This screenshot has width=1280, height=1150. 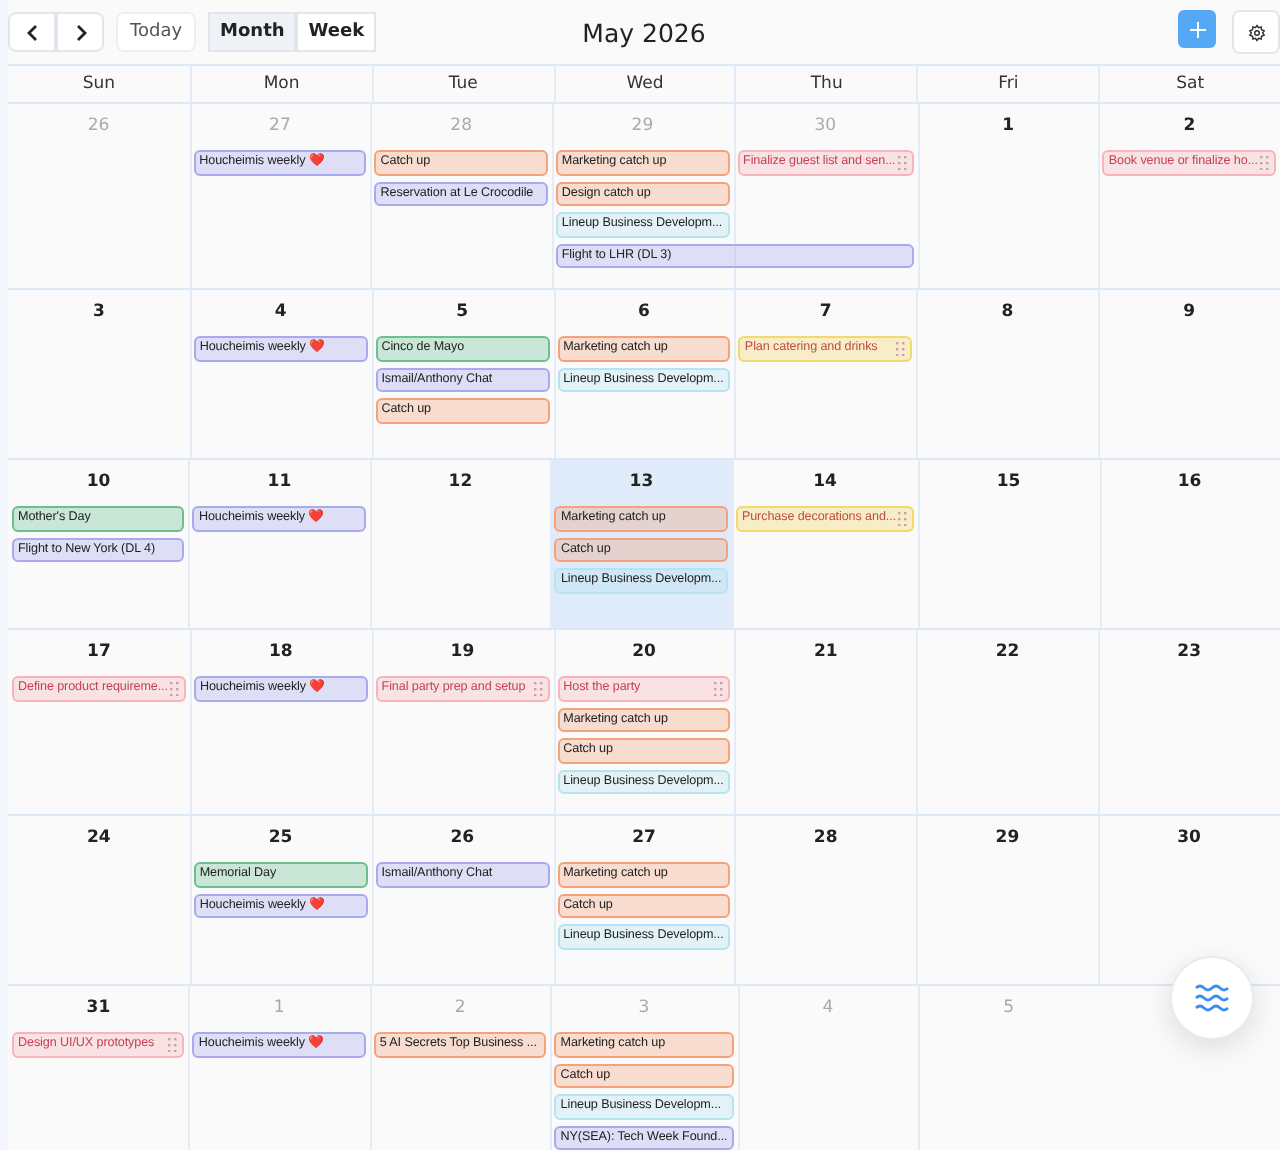 What do you see at coordinates (1212, 998) in the screenshot?
I see `waves-icon` at bounding box center [1212, 998].